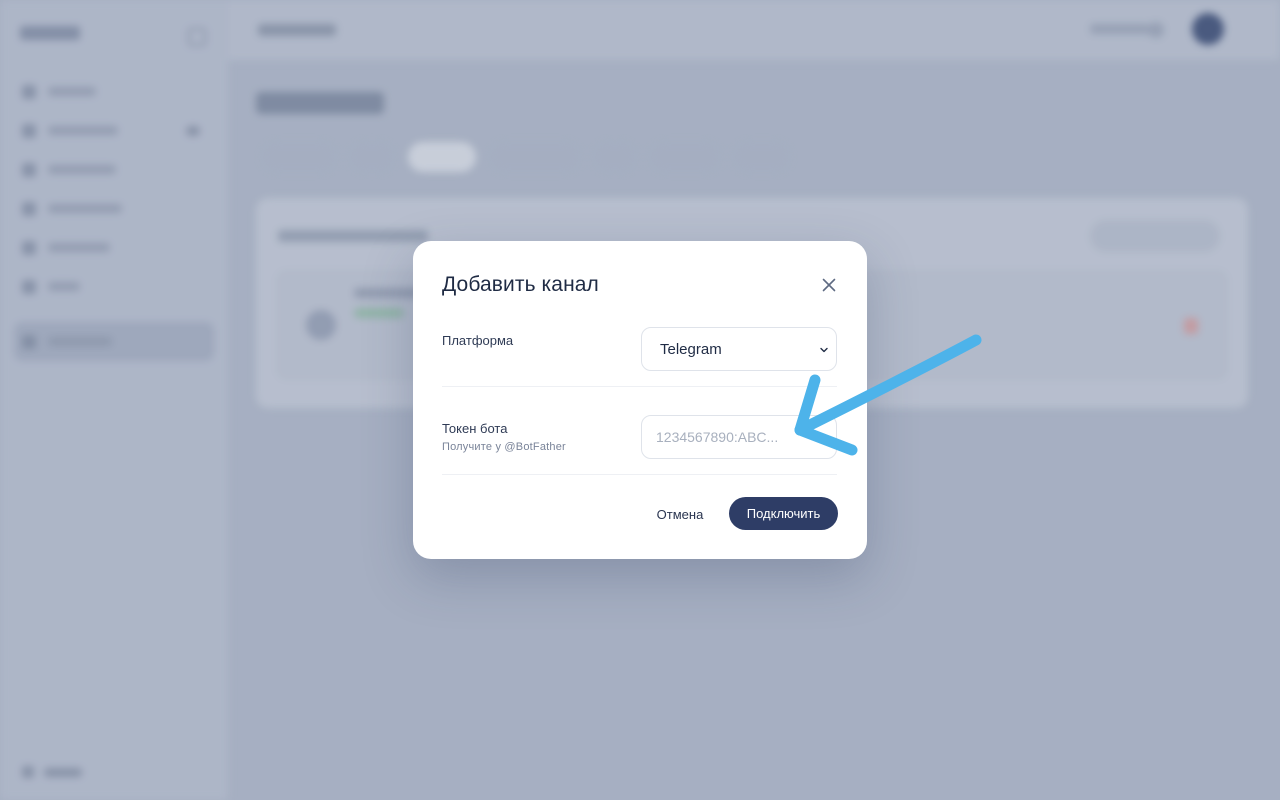 Image resolution: width=1280 pixels, height=800 pixels. Describe the element at coordinates (478, 340) in the screenshot. I see `platform-label: Платформа` at that location.